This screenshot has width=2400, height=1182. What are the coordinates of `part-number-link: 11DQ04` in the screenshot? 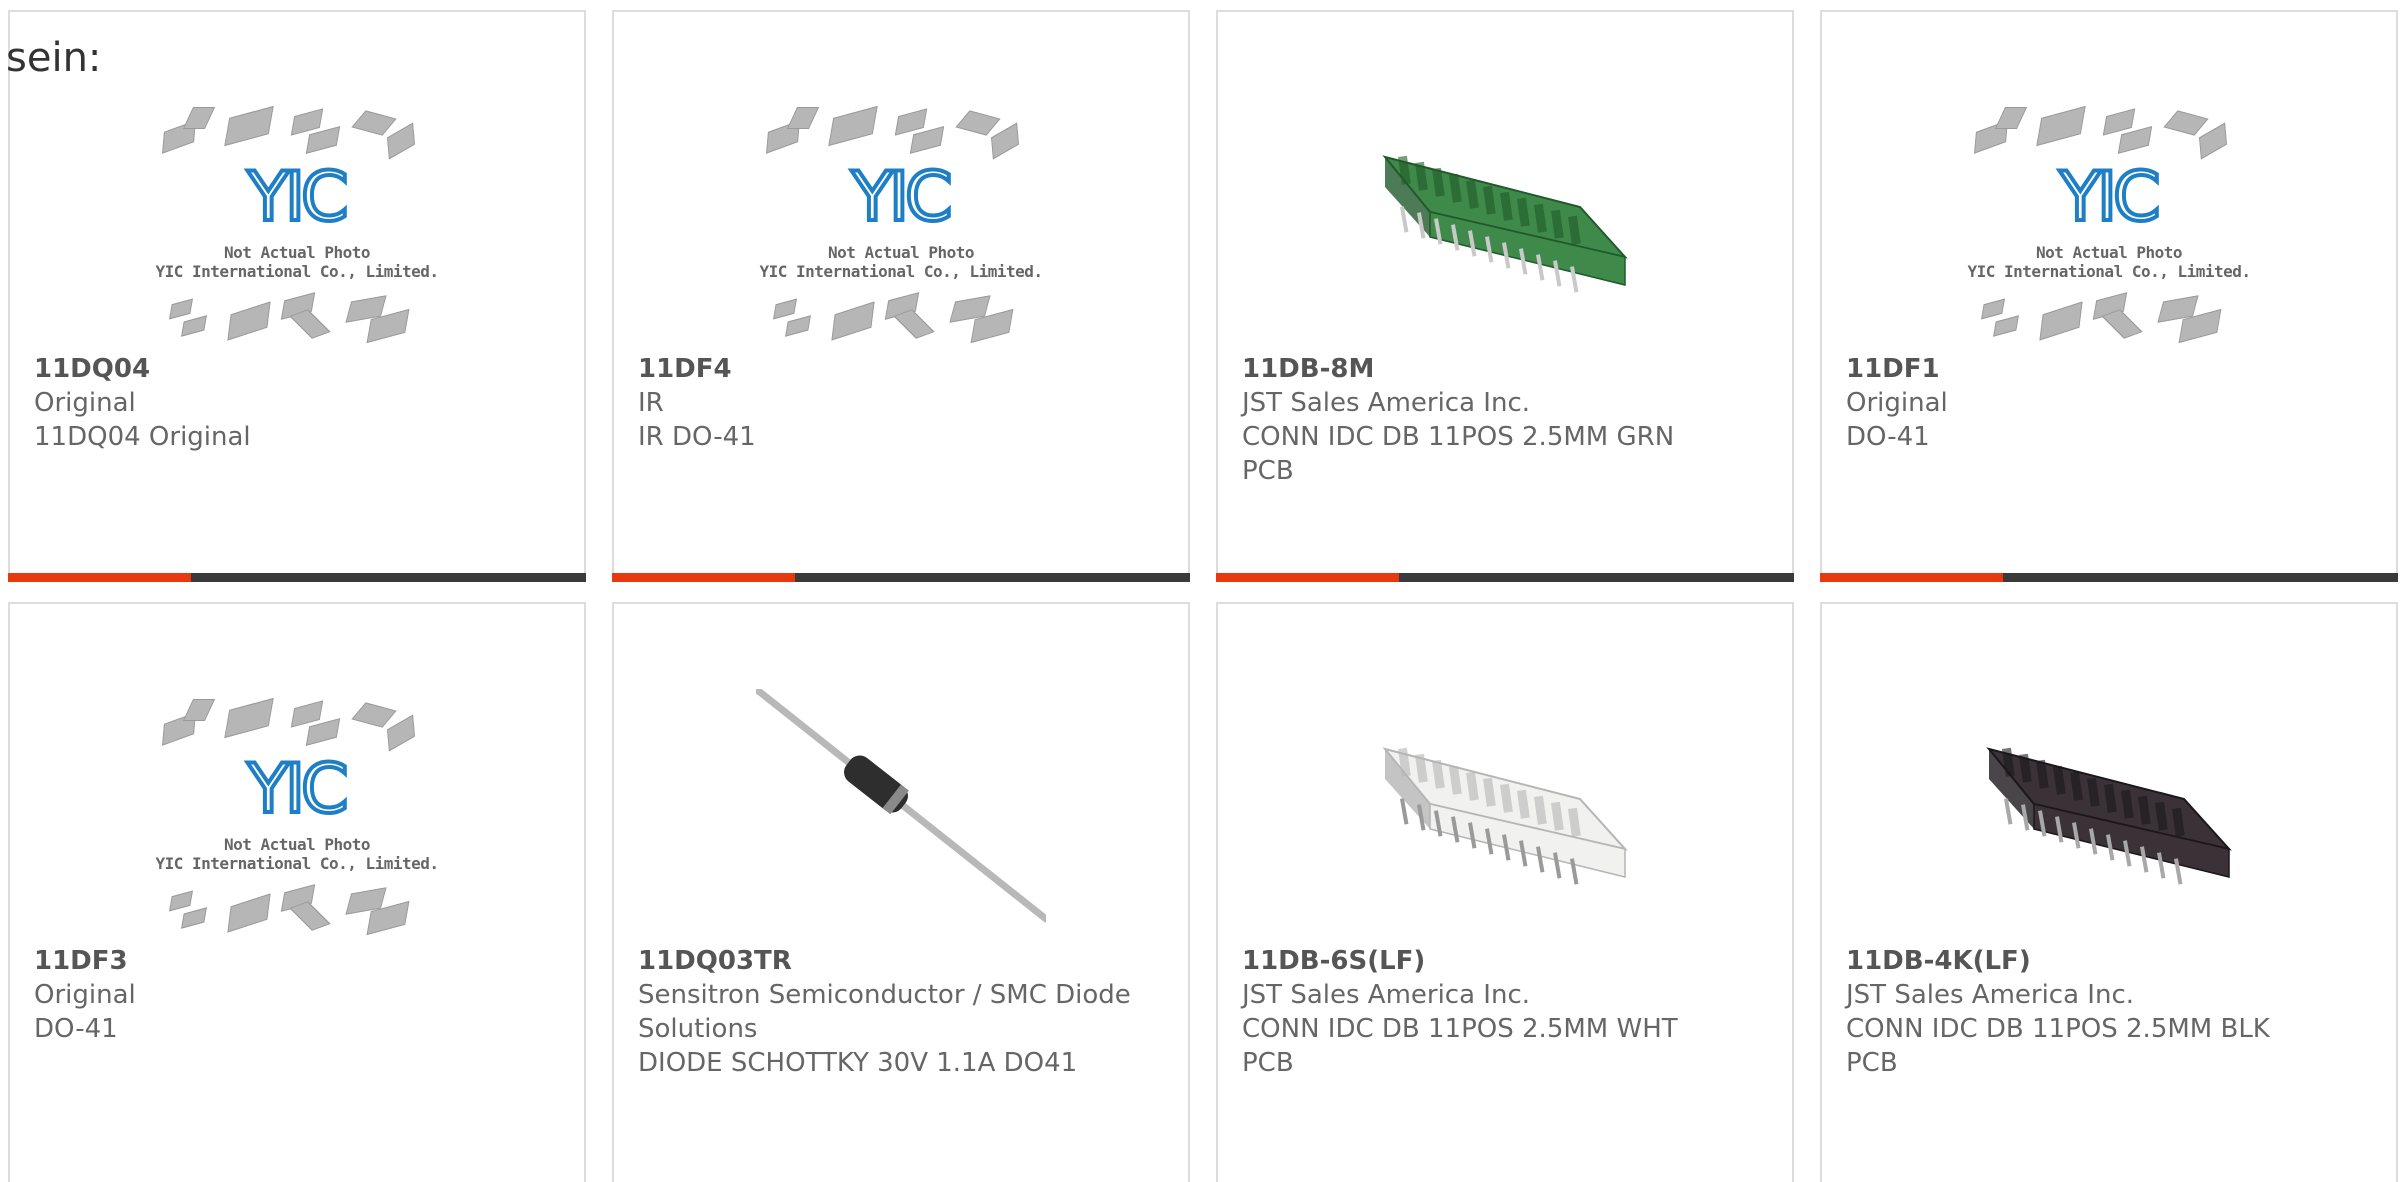 It's located at (299, 369).